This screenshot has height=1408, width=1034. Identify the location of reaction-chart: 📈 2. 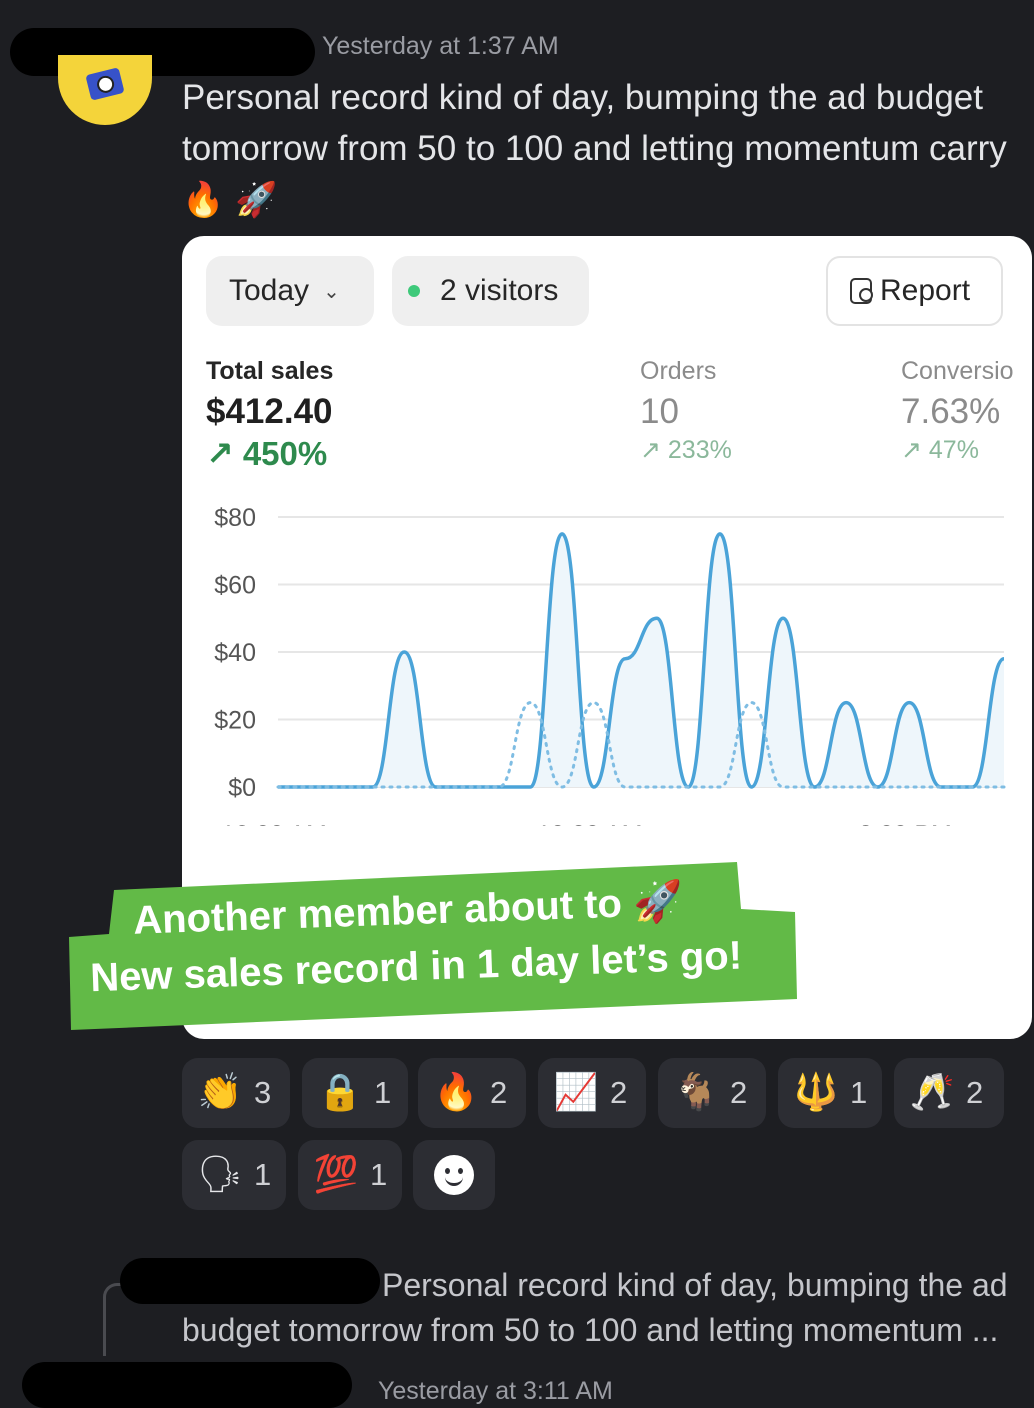
(592, 1093).